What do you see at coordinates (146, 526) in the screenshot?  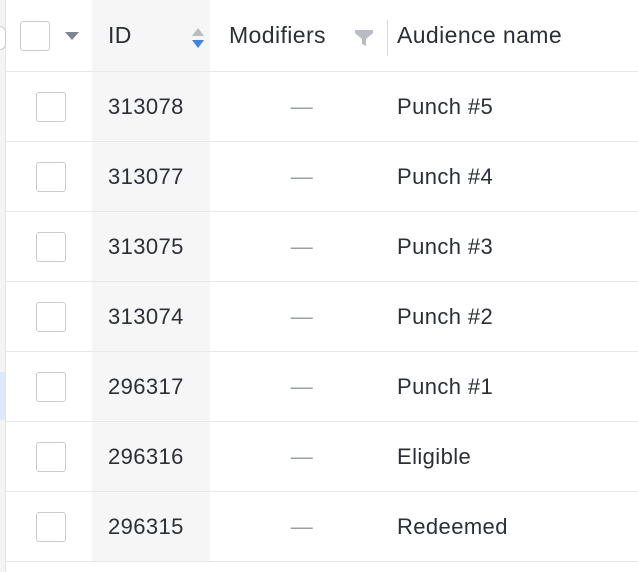 I see `row-id: 296315` at bounding box center [146, 526].